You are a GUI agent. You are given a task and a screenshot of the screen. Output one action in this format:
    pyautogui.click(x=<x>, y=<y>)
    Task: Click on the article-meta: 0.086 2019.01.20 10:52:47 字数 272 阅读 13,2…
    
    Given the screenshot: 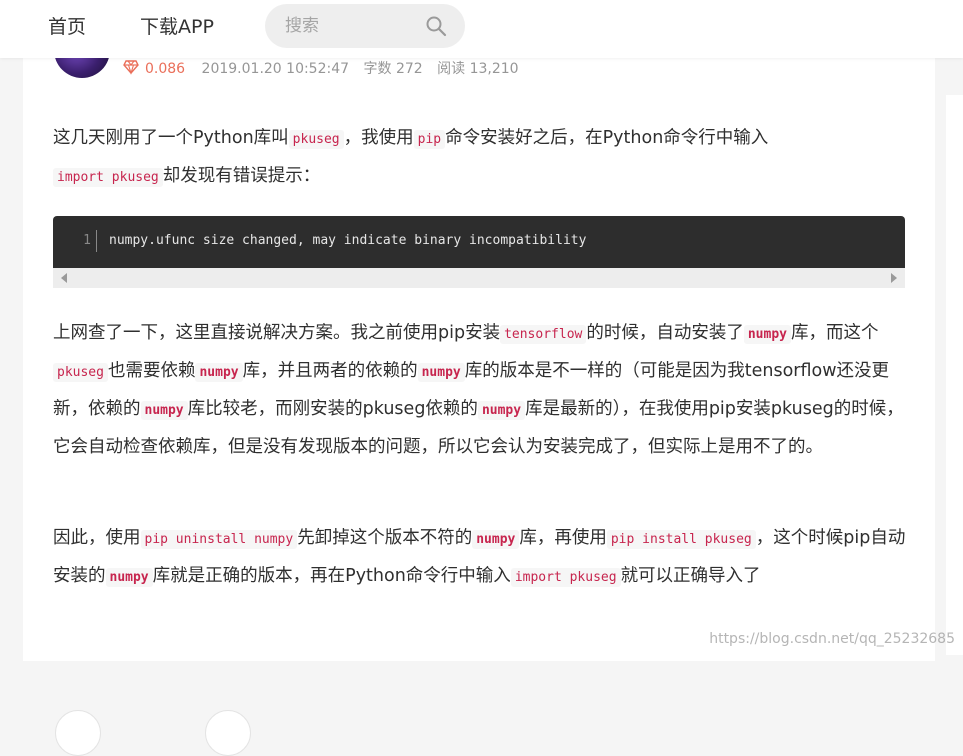 What is the action you would take?
    pyautogui.click(x=326, y=69)
    